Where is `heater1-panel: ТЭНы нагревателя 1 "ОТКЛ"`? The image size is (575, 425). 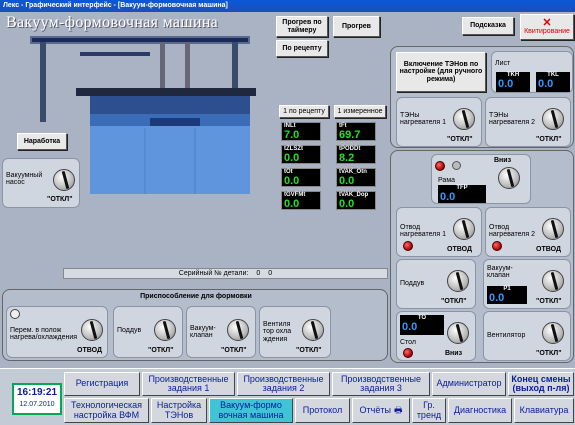
heater1-panel: ТЭНы нагревателя 1 "ОТКЛ" is located at coordinates (439, 122).